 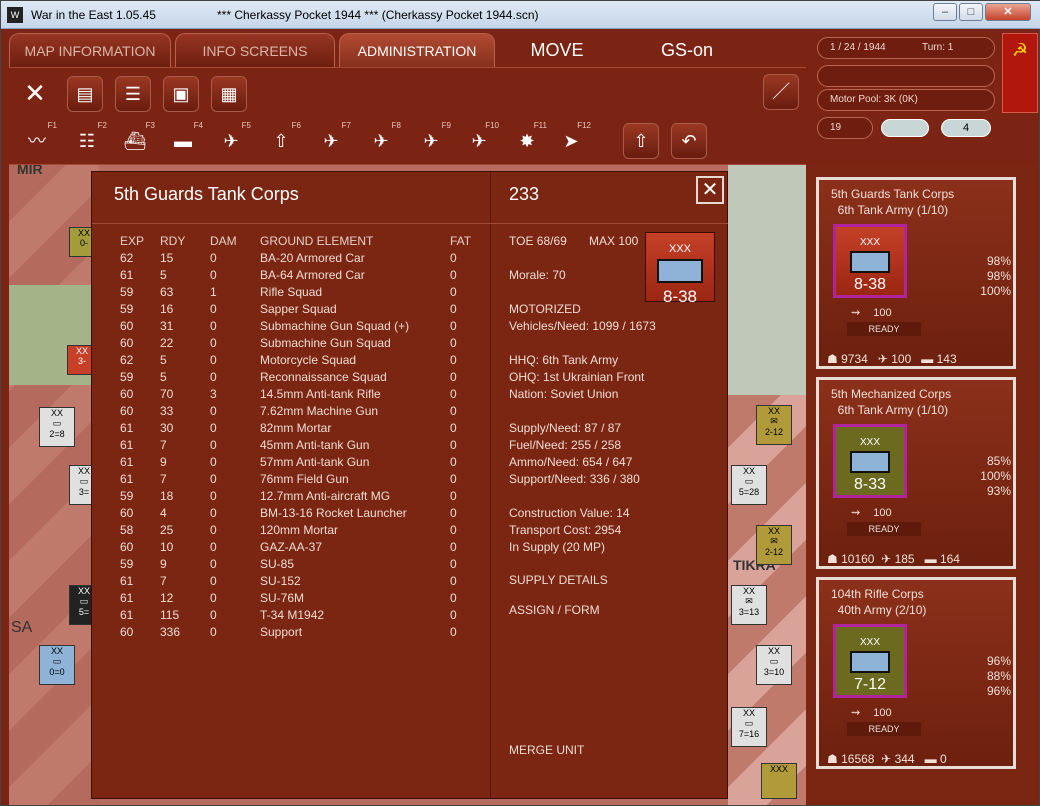 What do you see at coordinates (527, 141) in the screenshot?
I see `f11-explosion-icon: ✸ F11` at bounding box center [527, 141].